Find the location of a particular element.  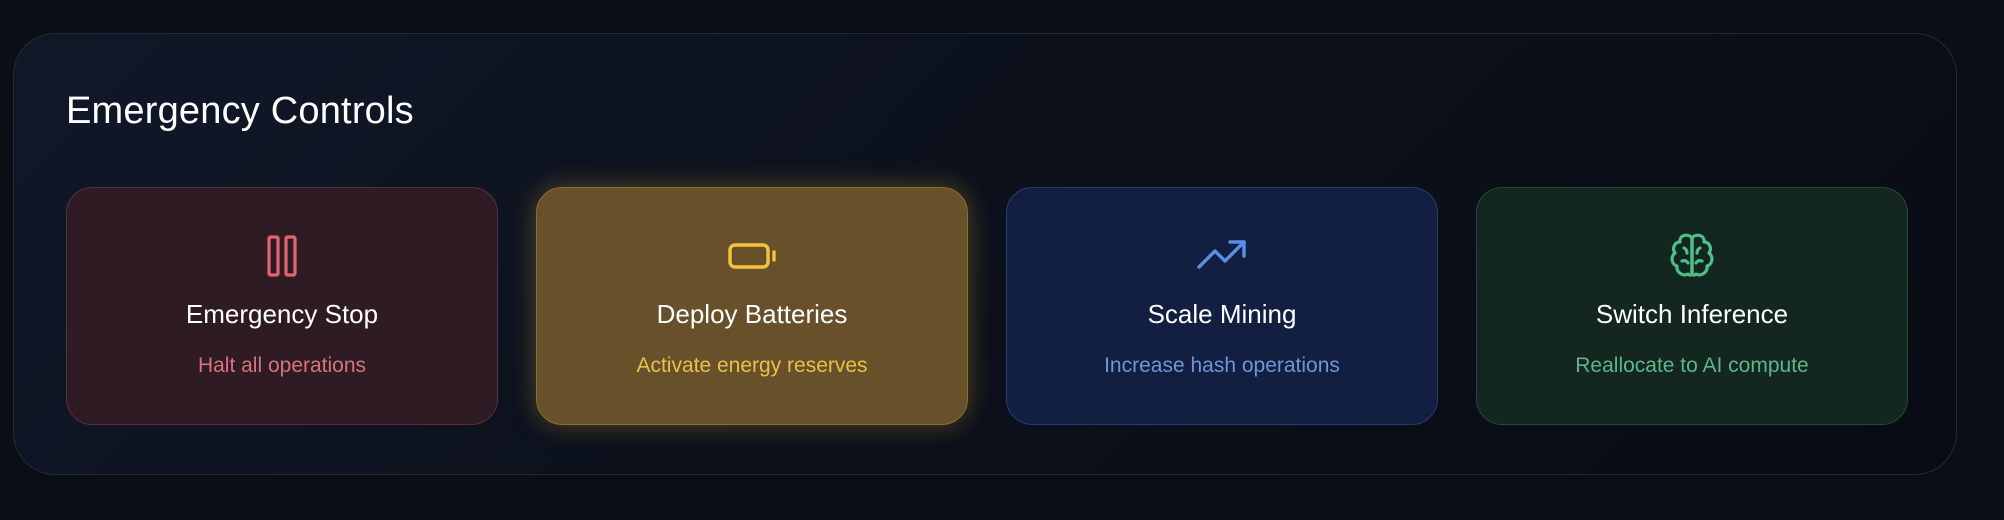

scale-mining-label: Scale Mining is located at coordinates (1222, 314).